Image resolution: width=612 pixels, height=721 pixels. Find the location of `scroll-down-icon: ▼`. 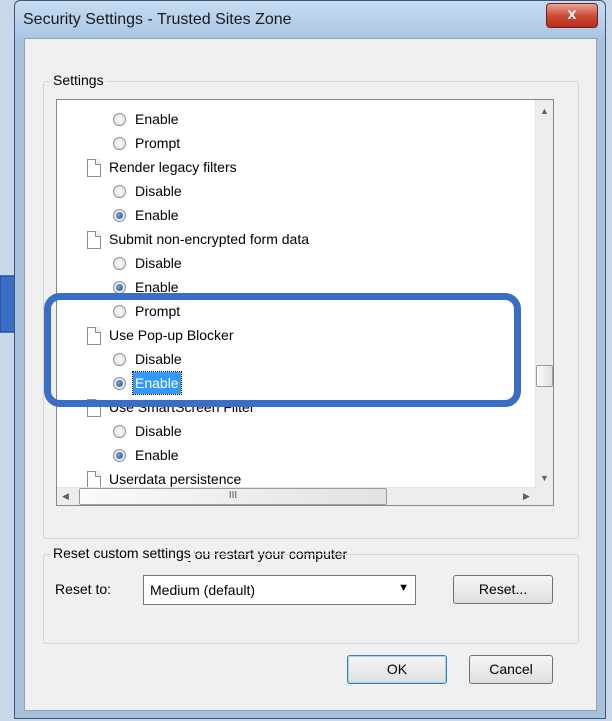

scroll-down-icon: ▼ is located at coordinates (544, 478).